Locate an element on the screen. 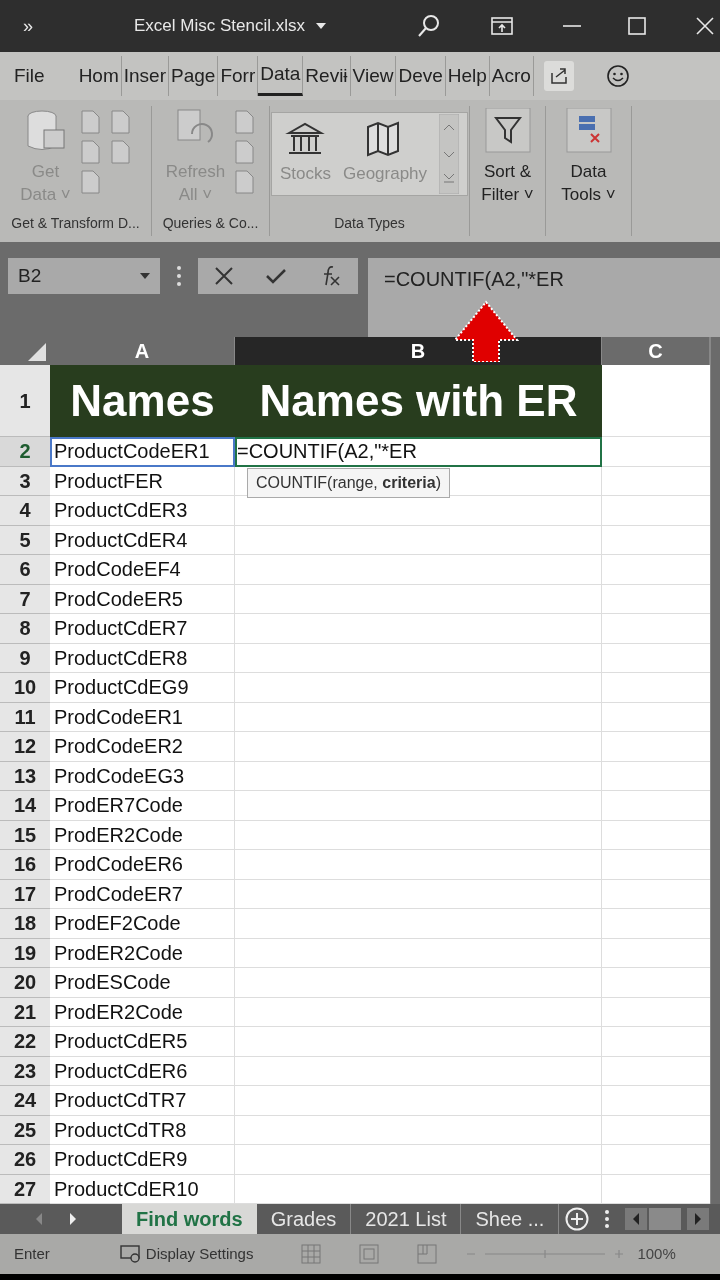  ribbon-tab: Deve is located at coordinates (421, 76).